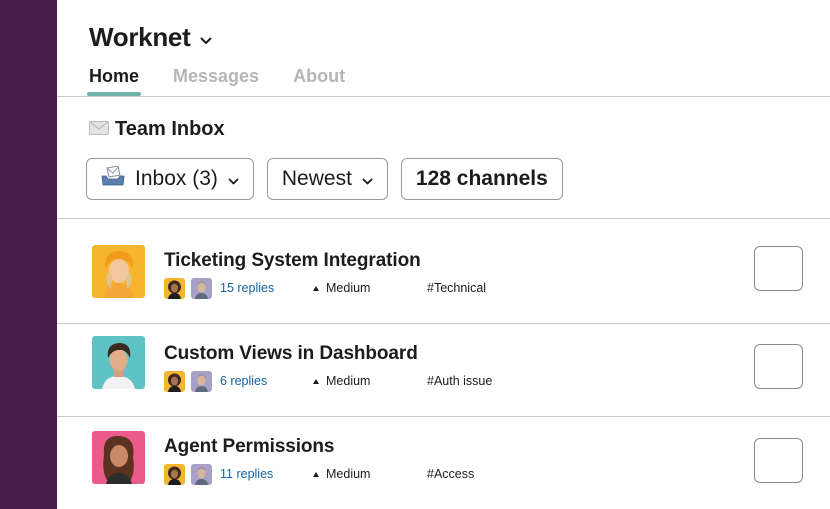 The width and height of the screenshot is (830, 509). Describe the element at coordinates (316, 178) in the screenshot. I see `sort-label: Newest` at that location.